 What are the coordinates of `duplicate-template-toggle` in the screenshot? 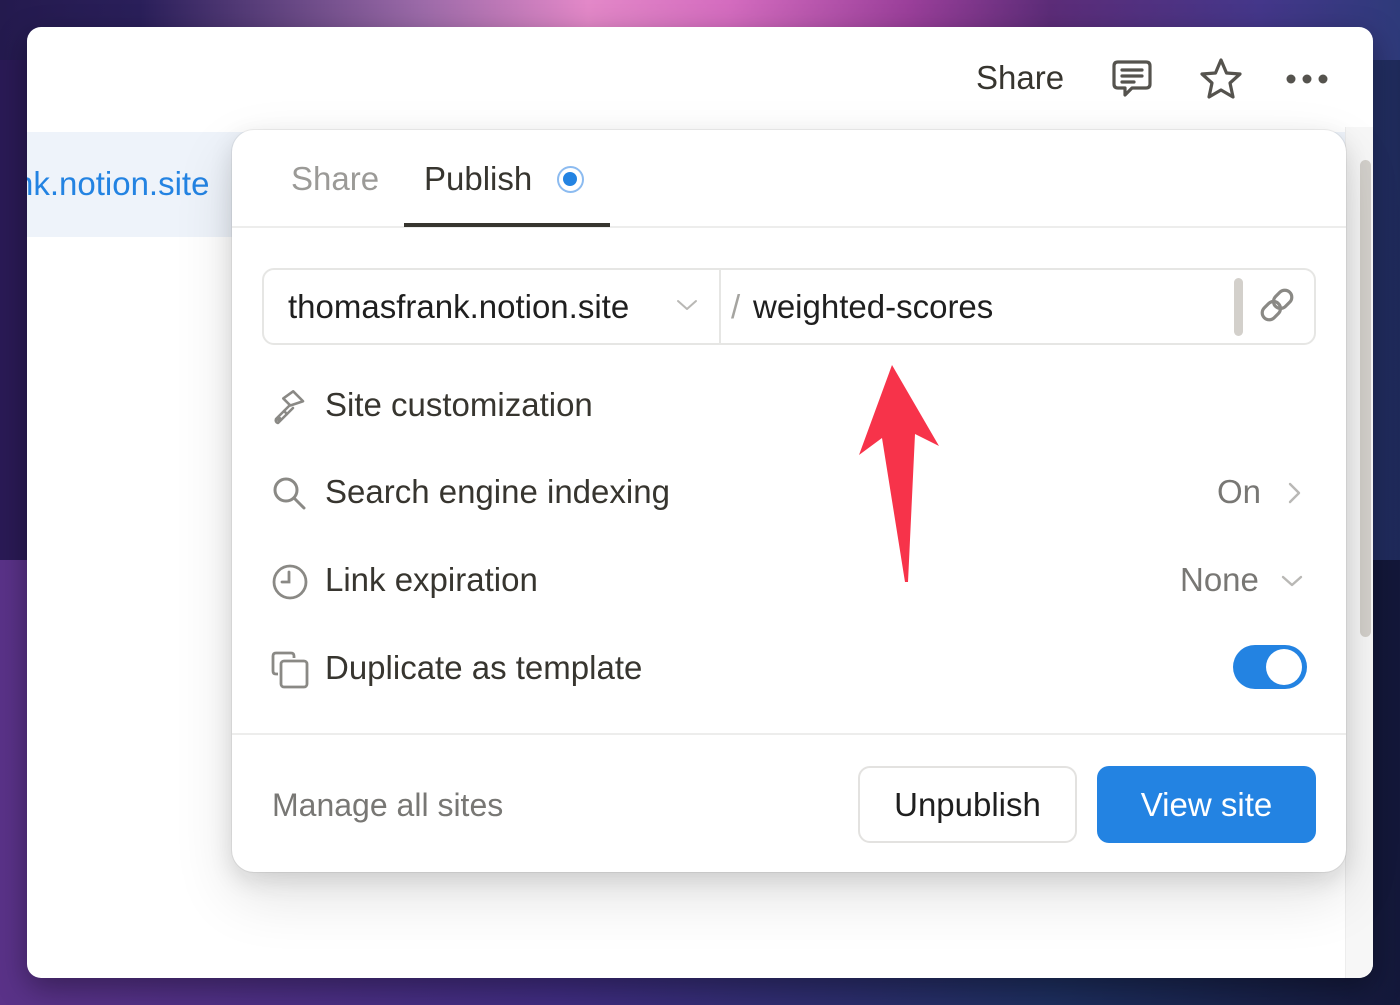 It's located at (1270, 667).